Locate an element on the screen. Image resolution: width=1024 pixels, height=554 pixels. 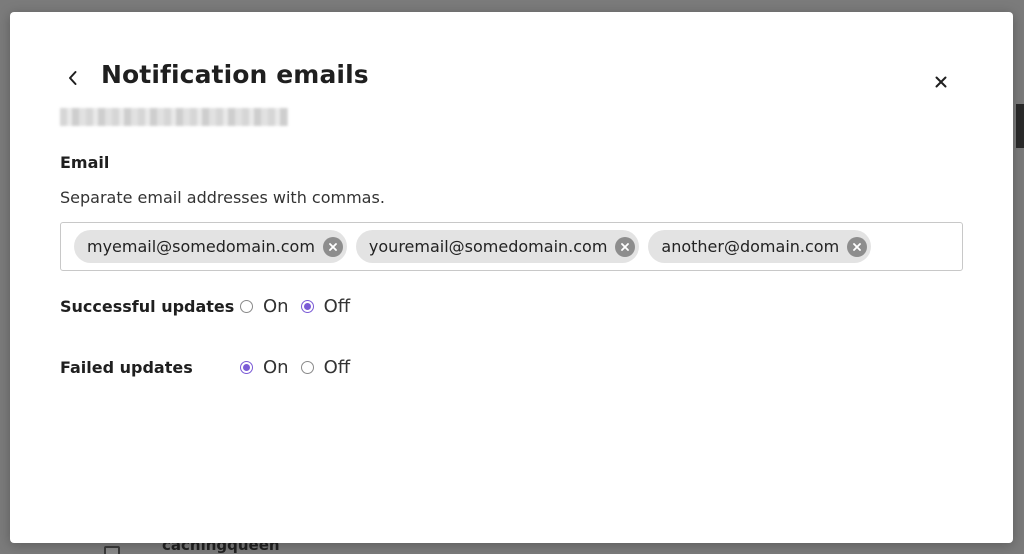
email-chip: youremail@somedomain.com is located at coordinates (497, 246).